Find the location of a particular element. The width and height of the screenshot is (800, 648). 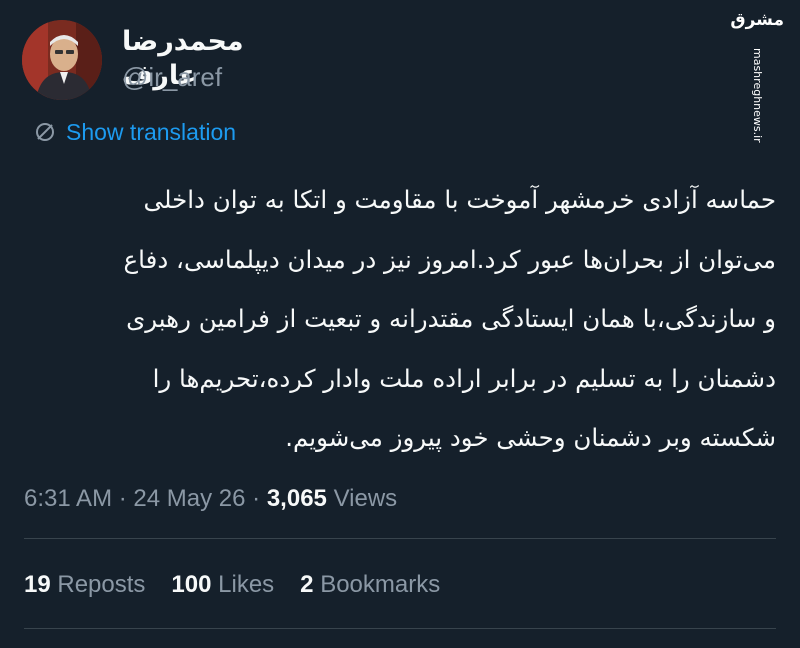

tweet-text-line: شکسته وبر دشمنان وحشی خود پیروز می‌شویم. is located at coordinates (530, 437).